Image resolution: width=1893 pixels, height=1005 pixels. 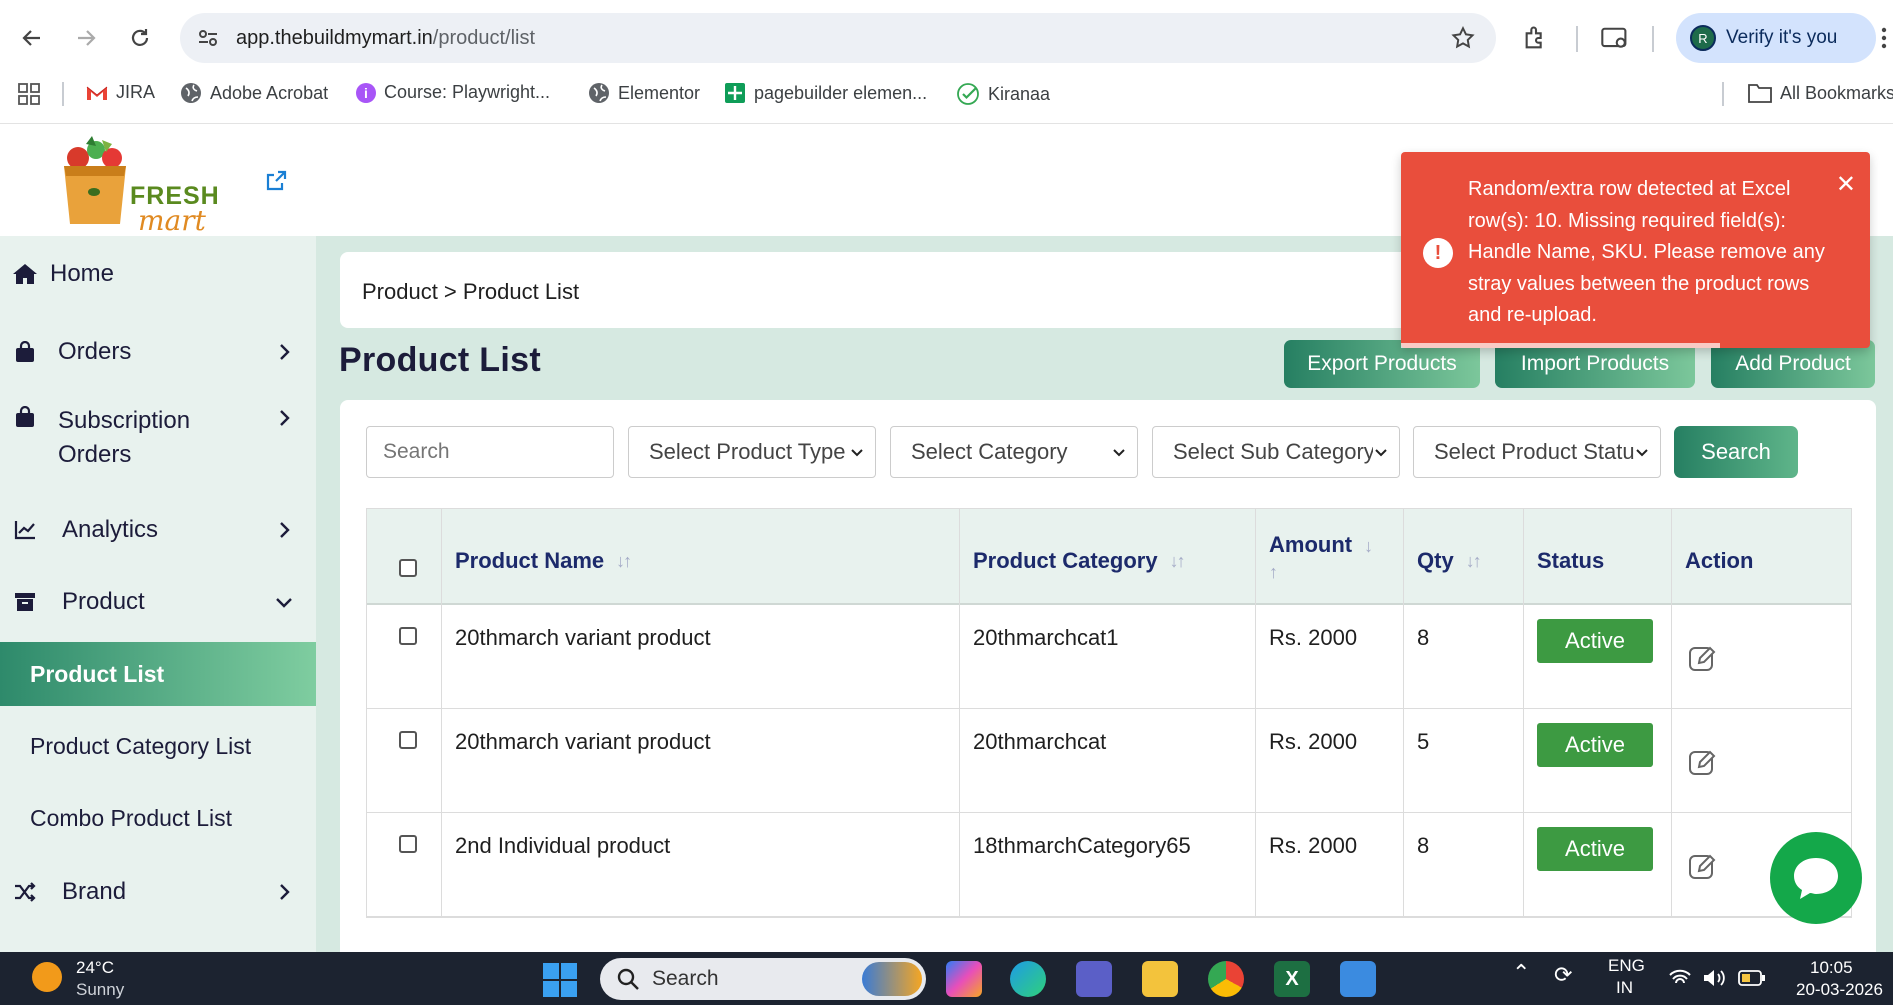 What do you see at coordinates (471, 291) in the screenshot?
I see `breadcrumb: Product > Product List` at bounding box center [471, 291].